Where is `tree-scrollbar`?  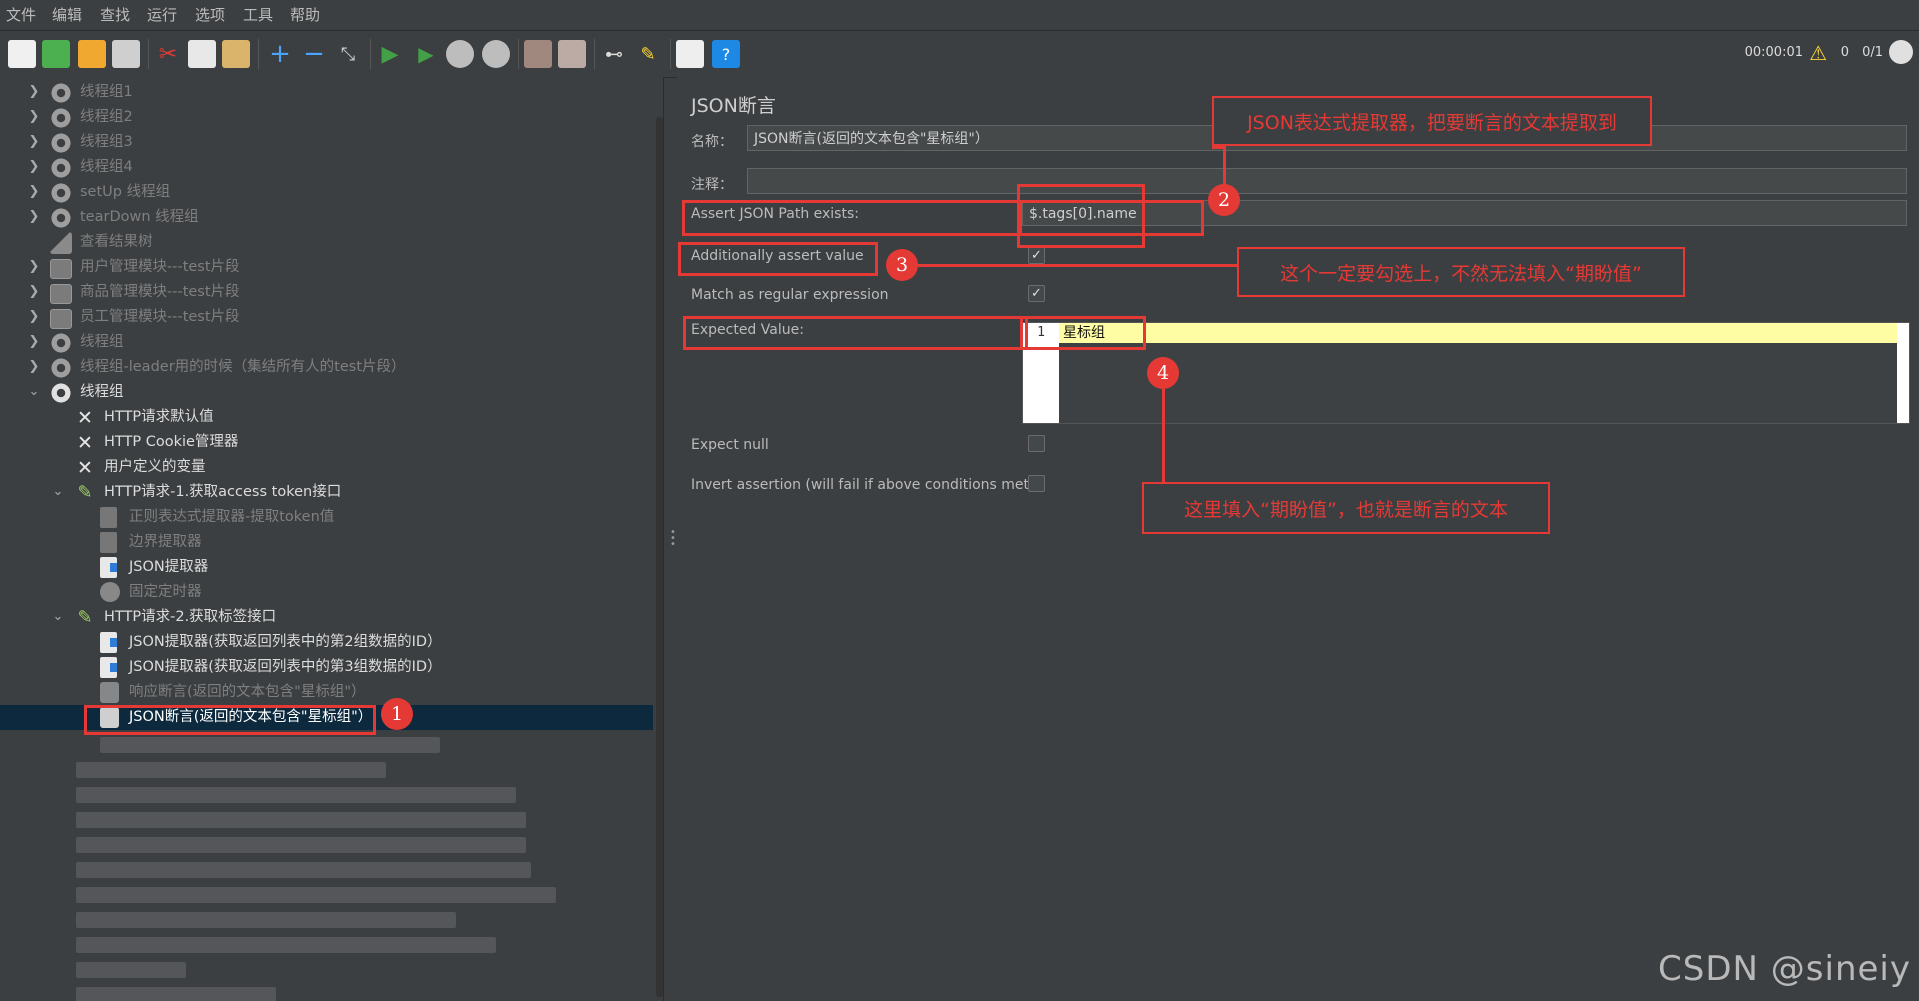
tree-scrollbar is located at coordinates (659, 557).